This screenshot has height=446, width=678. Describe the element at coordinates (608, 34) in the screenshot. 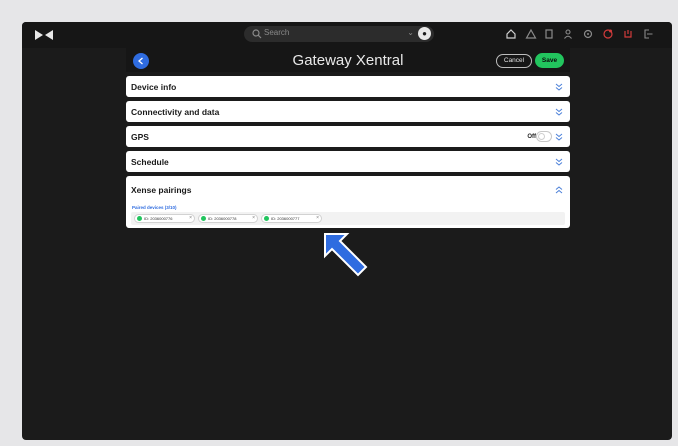

I see `notifications-icon` at that location.